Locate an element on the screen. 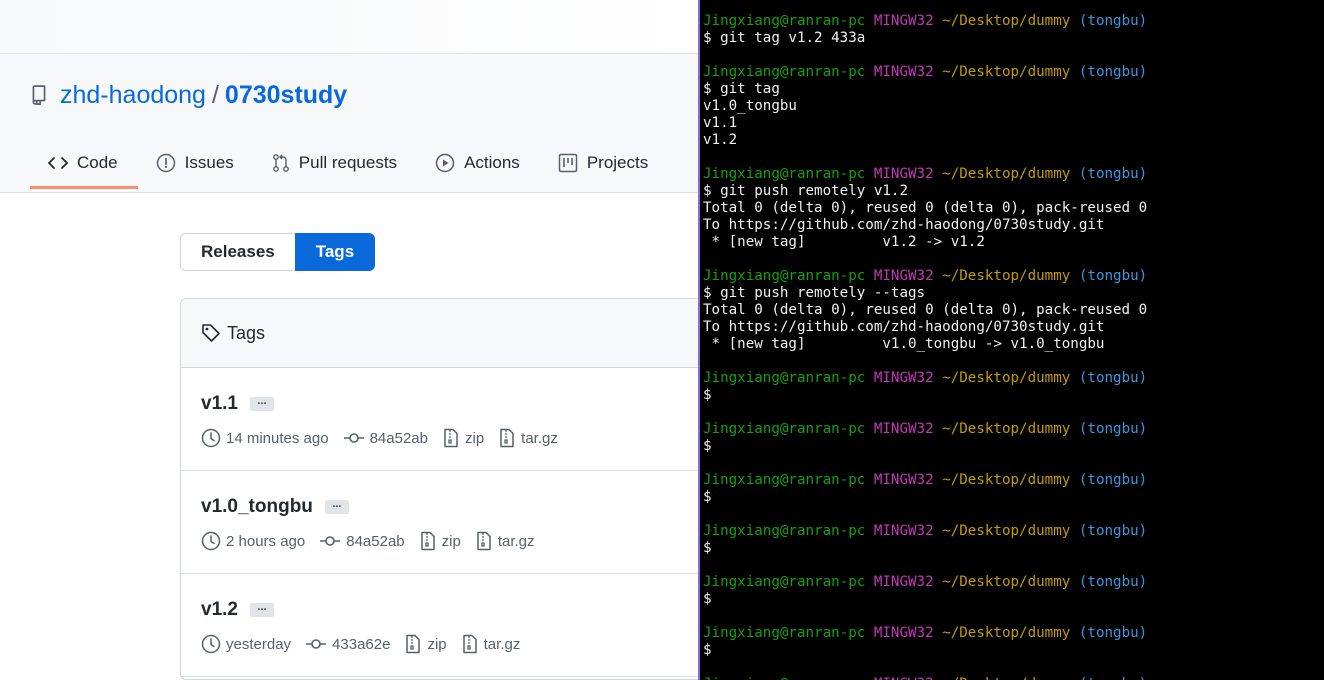  tab-pull-requests: Pull requests is located at coordinates (335, 163).